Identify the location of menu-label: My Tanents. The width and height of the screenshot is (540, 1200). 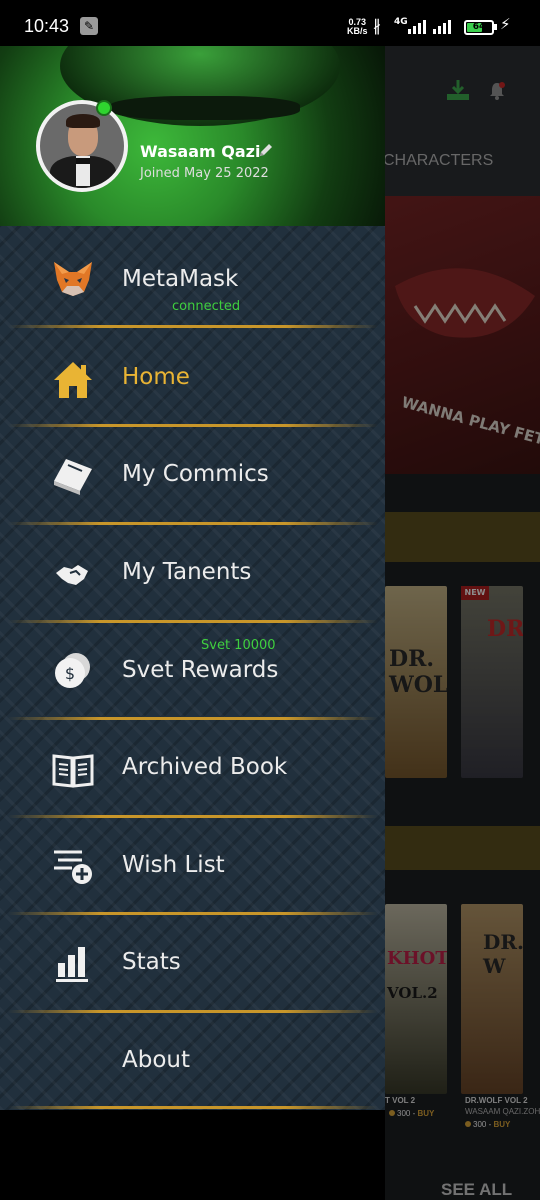
(187, 572).